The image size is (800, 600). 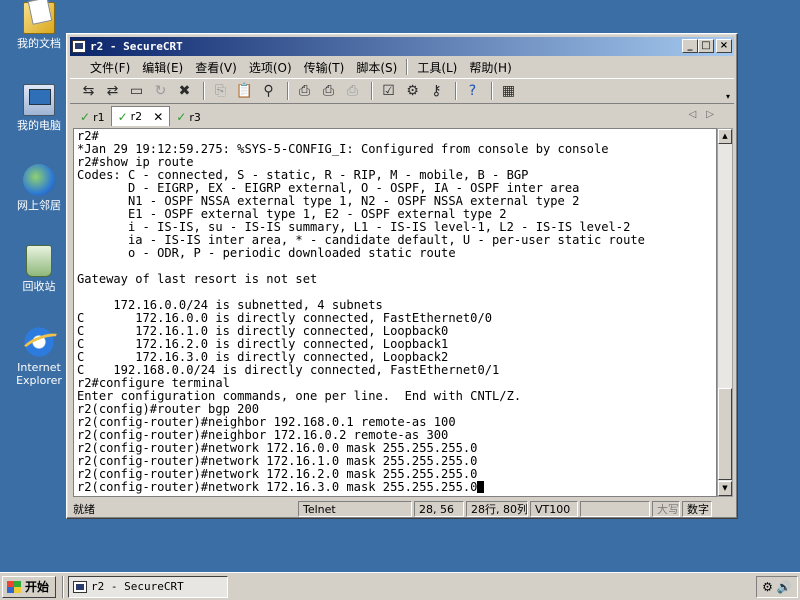 I want to click on printer-icon: ⎙, so click(x=352, y=91).